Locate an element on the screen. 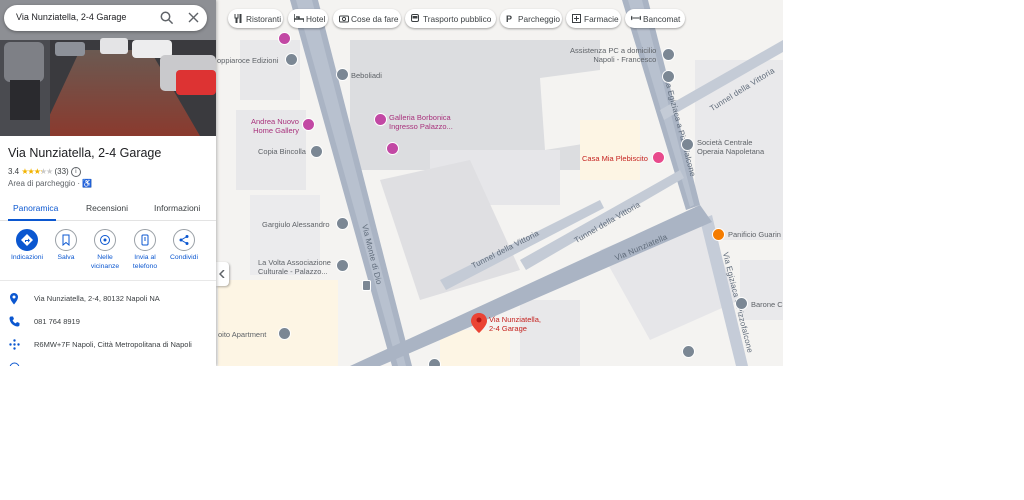 This screenshot has width=1024, height=500. chip-trasporto-pubblico: Trasporto pubblico is located at coordinates (450, 18).